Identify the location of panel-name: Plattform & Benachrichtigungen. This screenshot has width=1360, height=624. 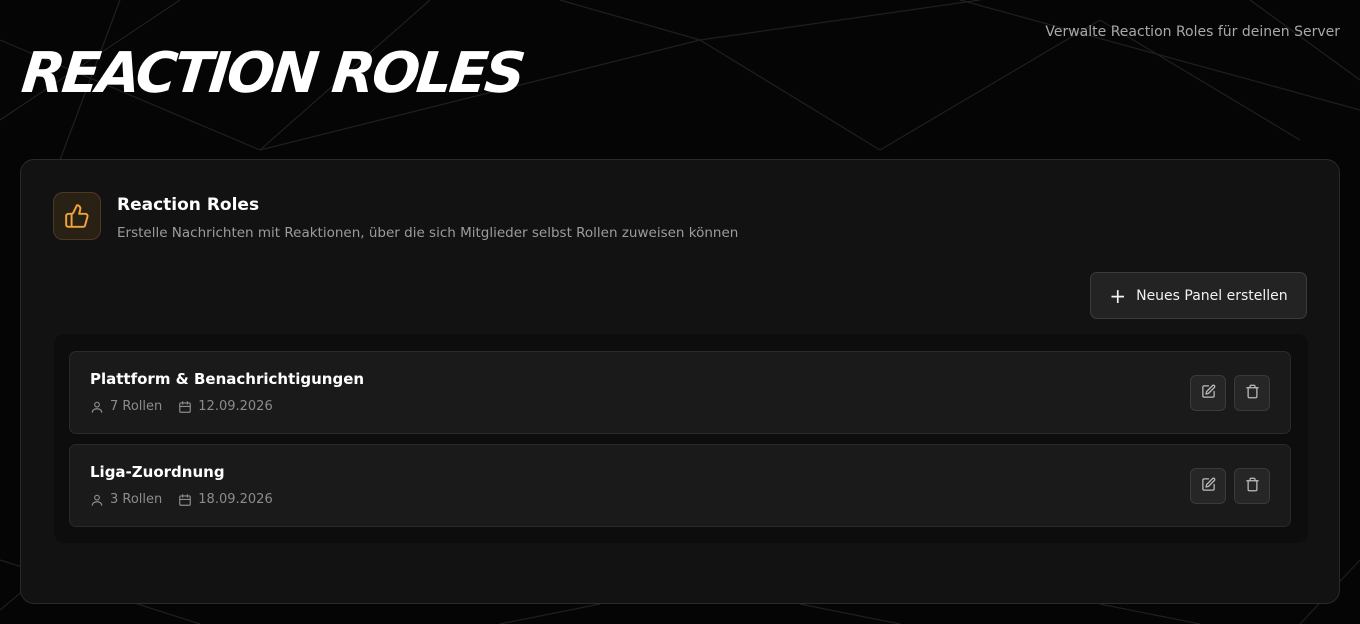
(227, 379).